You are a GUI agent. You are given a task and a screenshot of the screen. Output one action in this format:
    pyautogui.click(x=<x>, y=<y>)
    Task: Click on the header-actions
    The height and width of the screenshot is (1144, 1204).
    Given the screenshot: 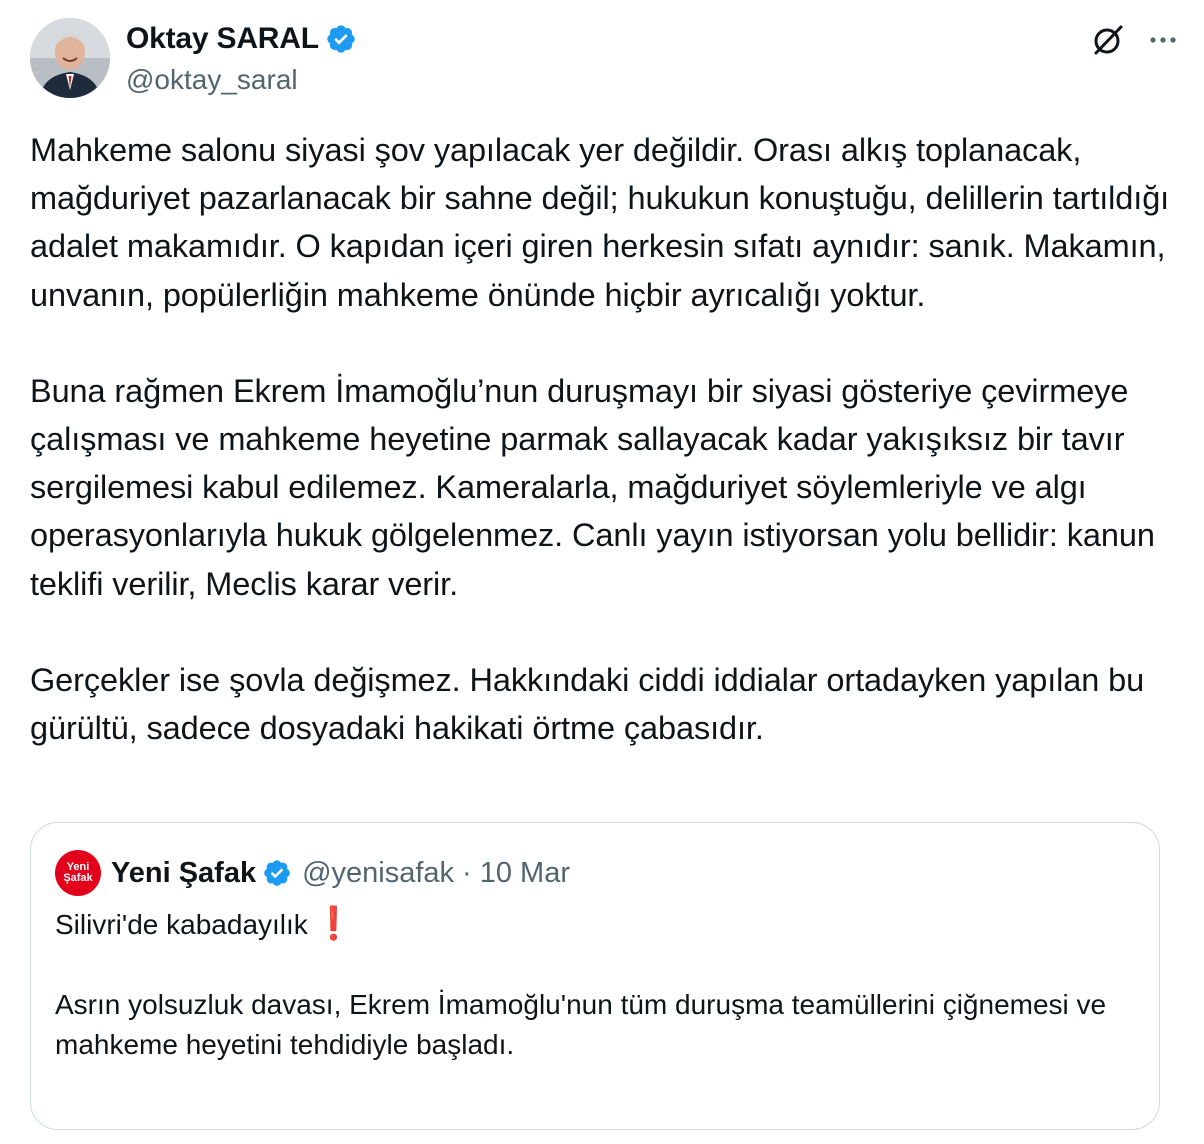 What is the action you would take?
    pyautogui.click(x=1135, y=40)
    